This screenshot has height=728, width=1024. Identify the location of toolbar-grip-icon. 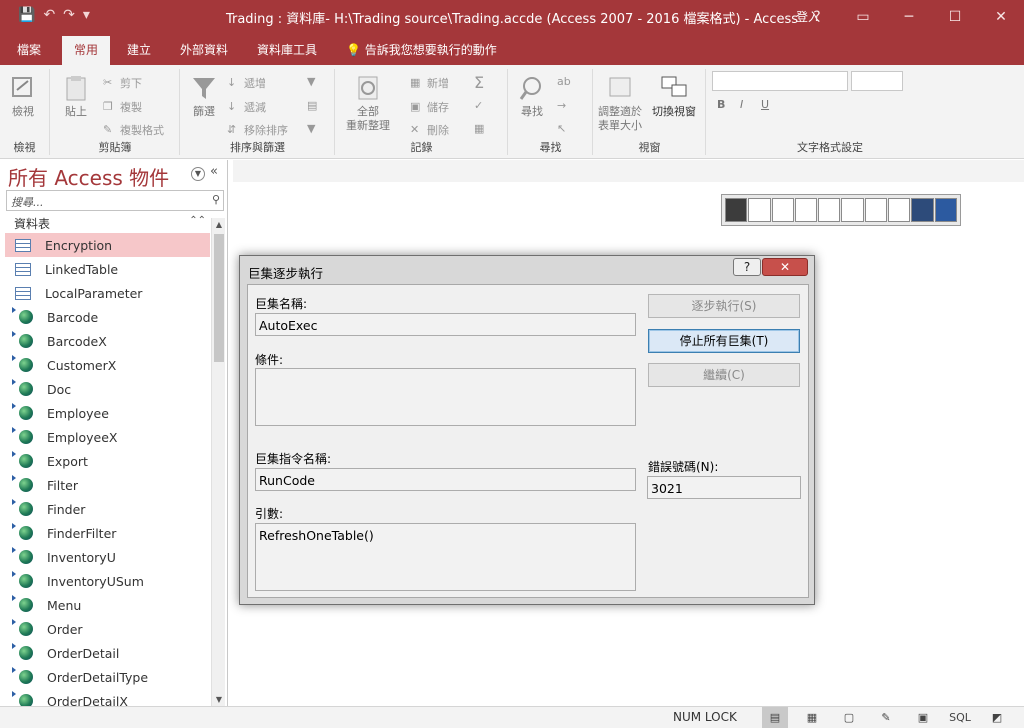
(736, 210).